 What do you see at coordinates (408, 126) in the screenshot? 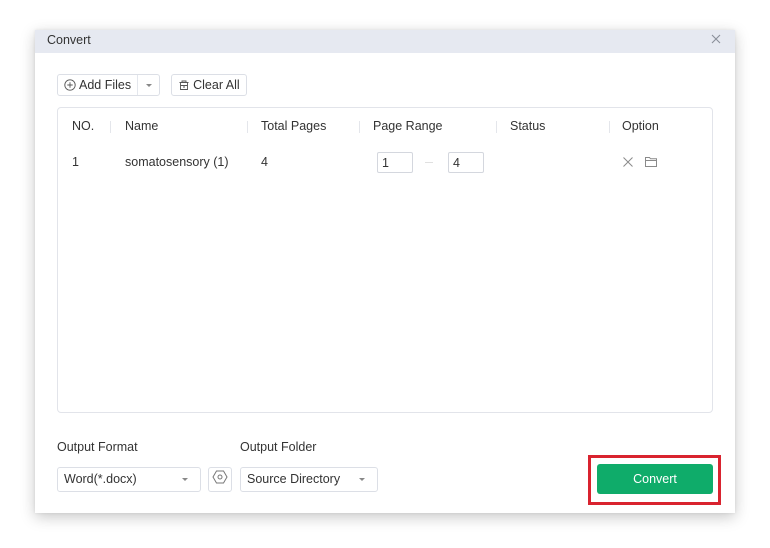
I see `column-header-page-range: Page Range` at bounding box center [408, 126].